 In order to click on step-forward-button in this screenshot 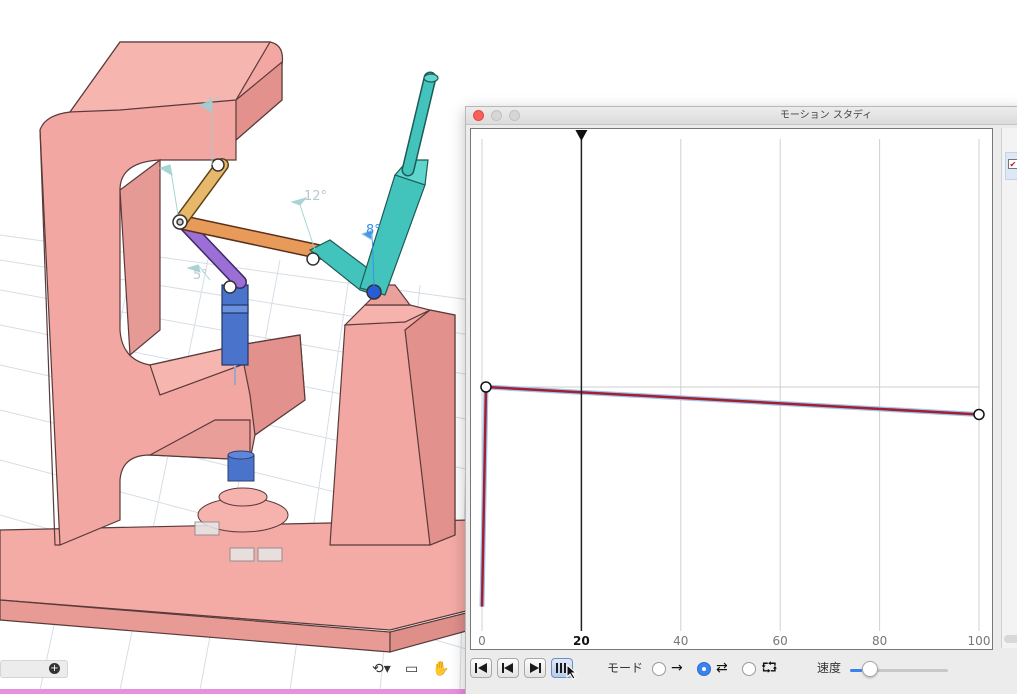, I will do `click(535, 668)`.